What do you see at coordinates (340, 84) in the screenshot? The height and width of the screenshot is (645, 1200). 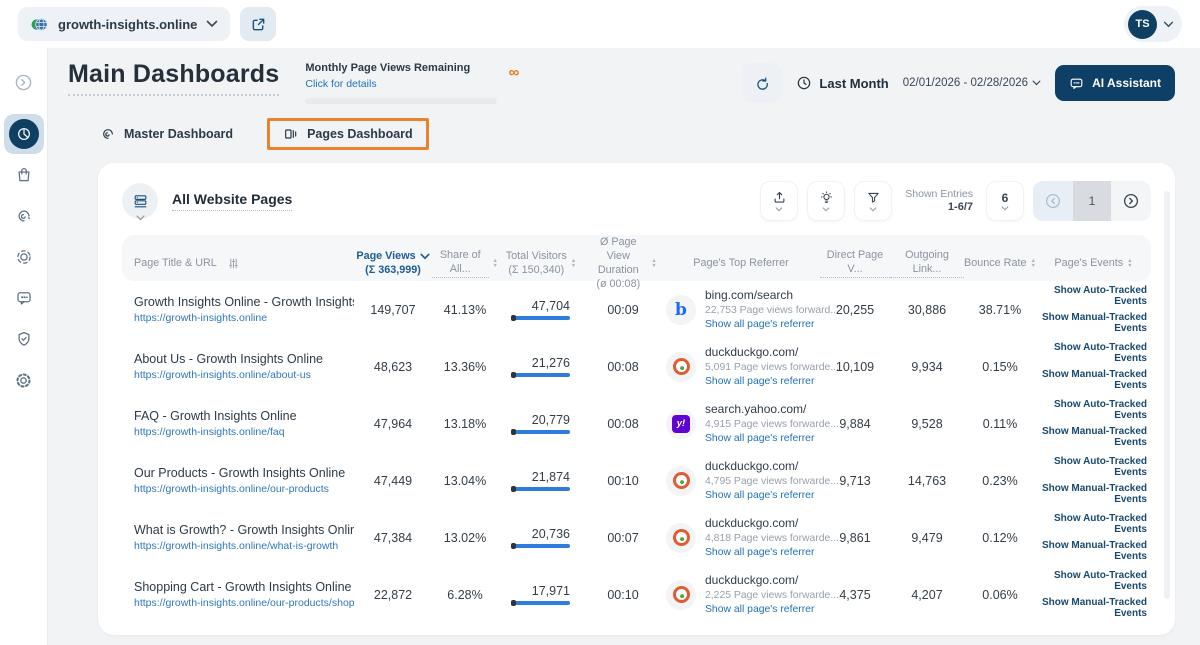 I see `quota-details-link: Click for details` at bounding box center [340, 84].